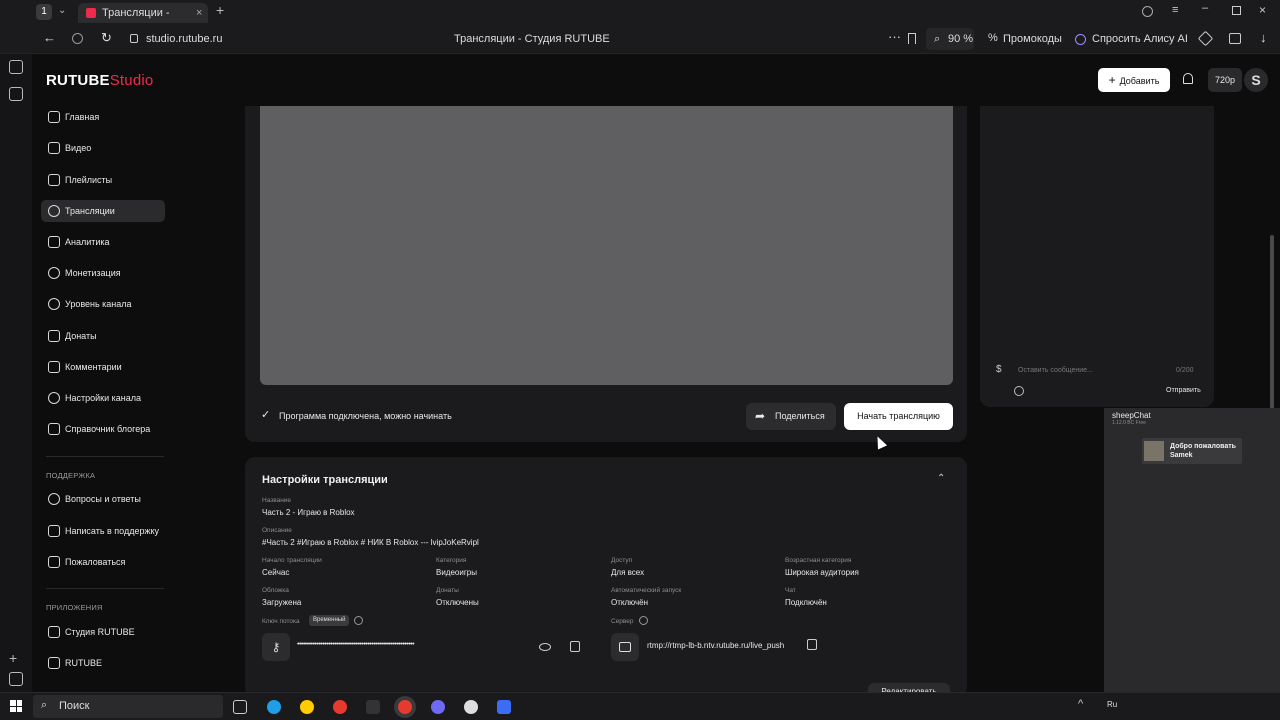 The height and width of the screenshot is (720, 1280). Describe the element at coordinates (103, 180) in the screenshot. I see `sidebar-item-playlists: Плейлисты` at that location.